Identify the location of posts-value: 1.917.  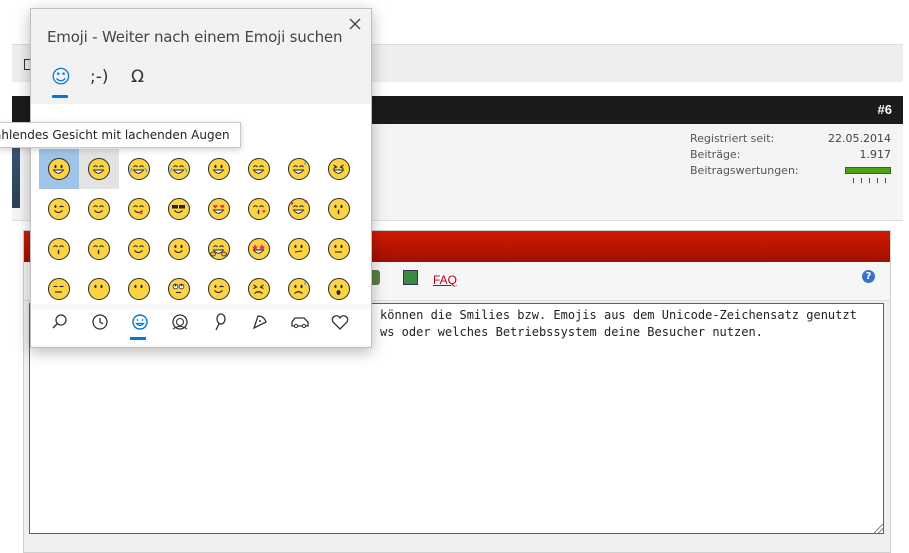
(875, 154).